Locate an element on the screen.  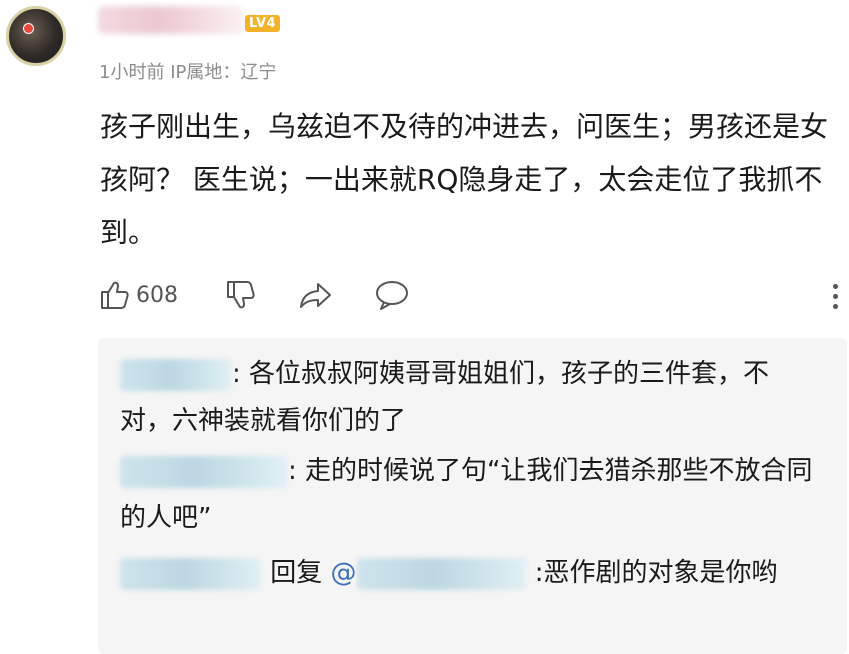
mention-link: @ is located at coordinates (428, 573).